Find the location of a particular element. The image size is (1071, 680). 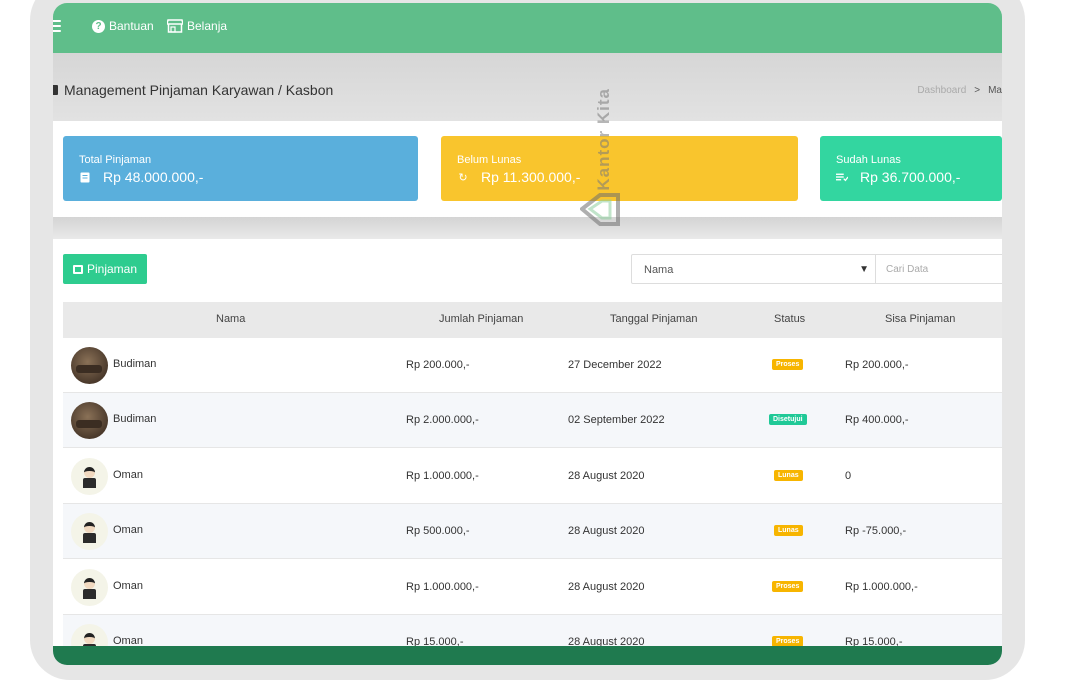

help-link: ? Bantuan is located at coordinates (123, 26).